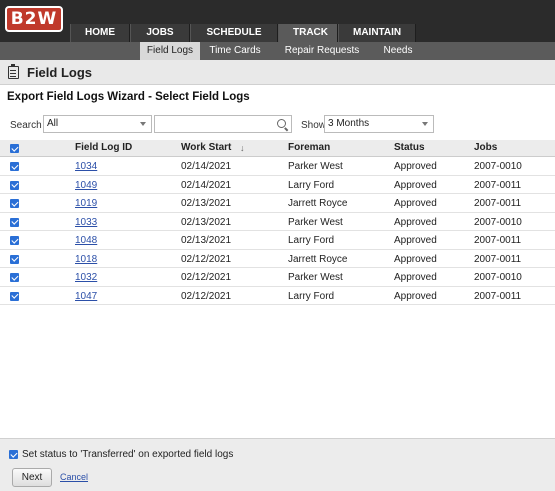  Describe the element at coordinates (86, 166) in the screenshot. I see `field-log-id-link: 1034` at that location.